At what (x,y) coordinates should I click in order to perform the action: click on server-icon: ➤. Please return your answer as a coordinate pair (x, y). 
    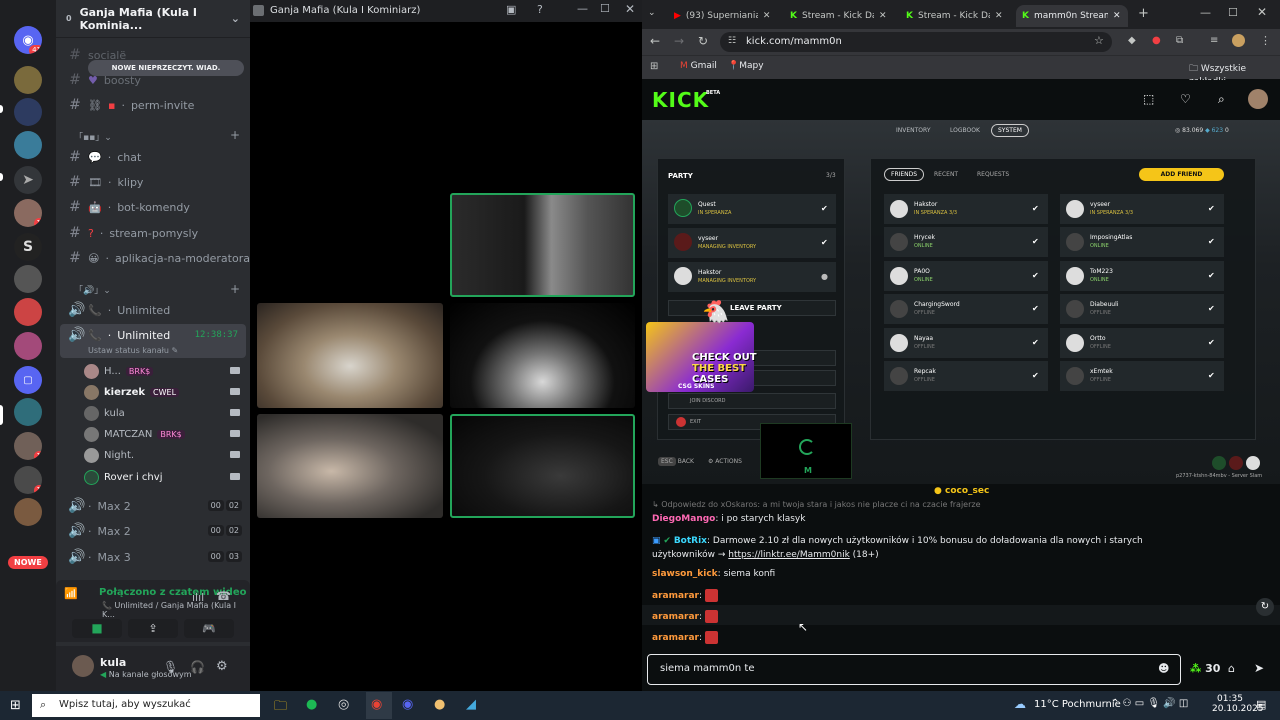
    Looking at the image, I should click on (28, 180).